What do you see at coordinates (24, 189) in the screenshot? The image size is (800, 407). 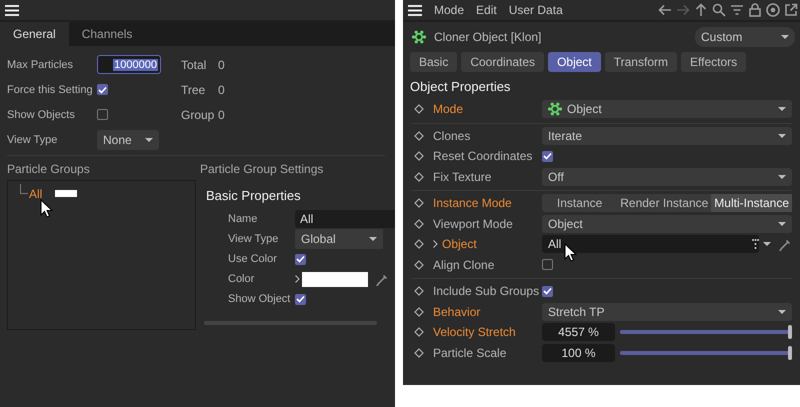 I see `tree-line` at bounding box center [24, 189].